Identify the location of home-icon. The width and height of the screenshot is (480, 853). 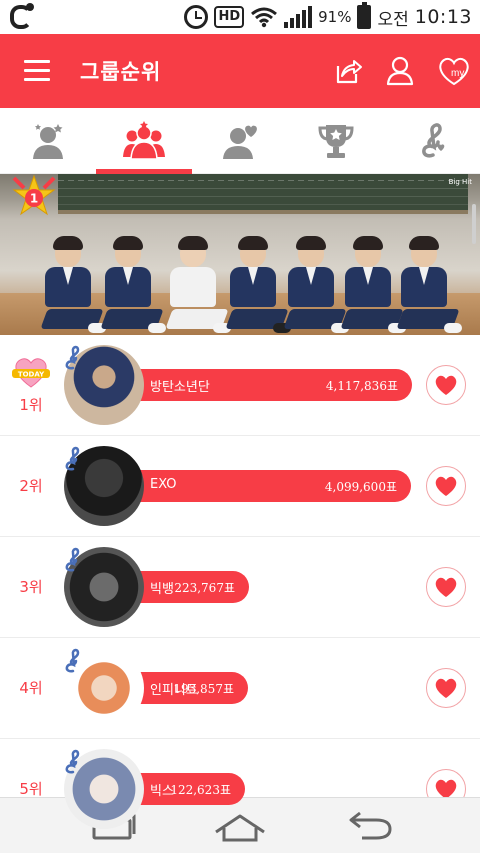
(240, 826).